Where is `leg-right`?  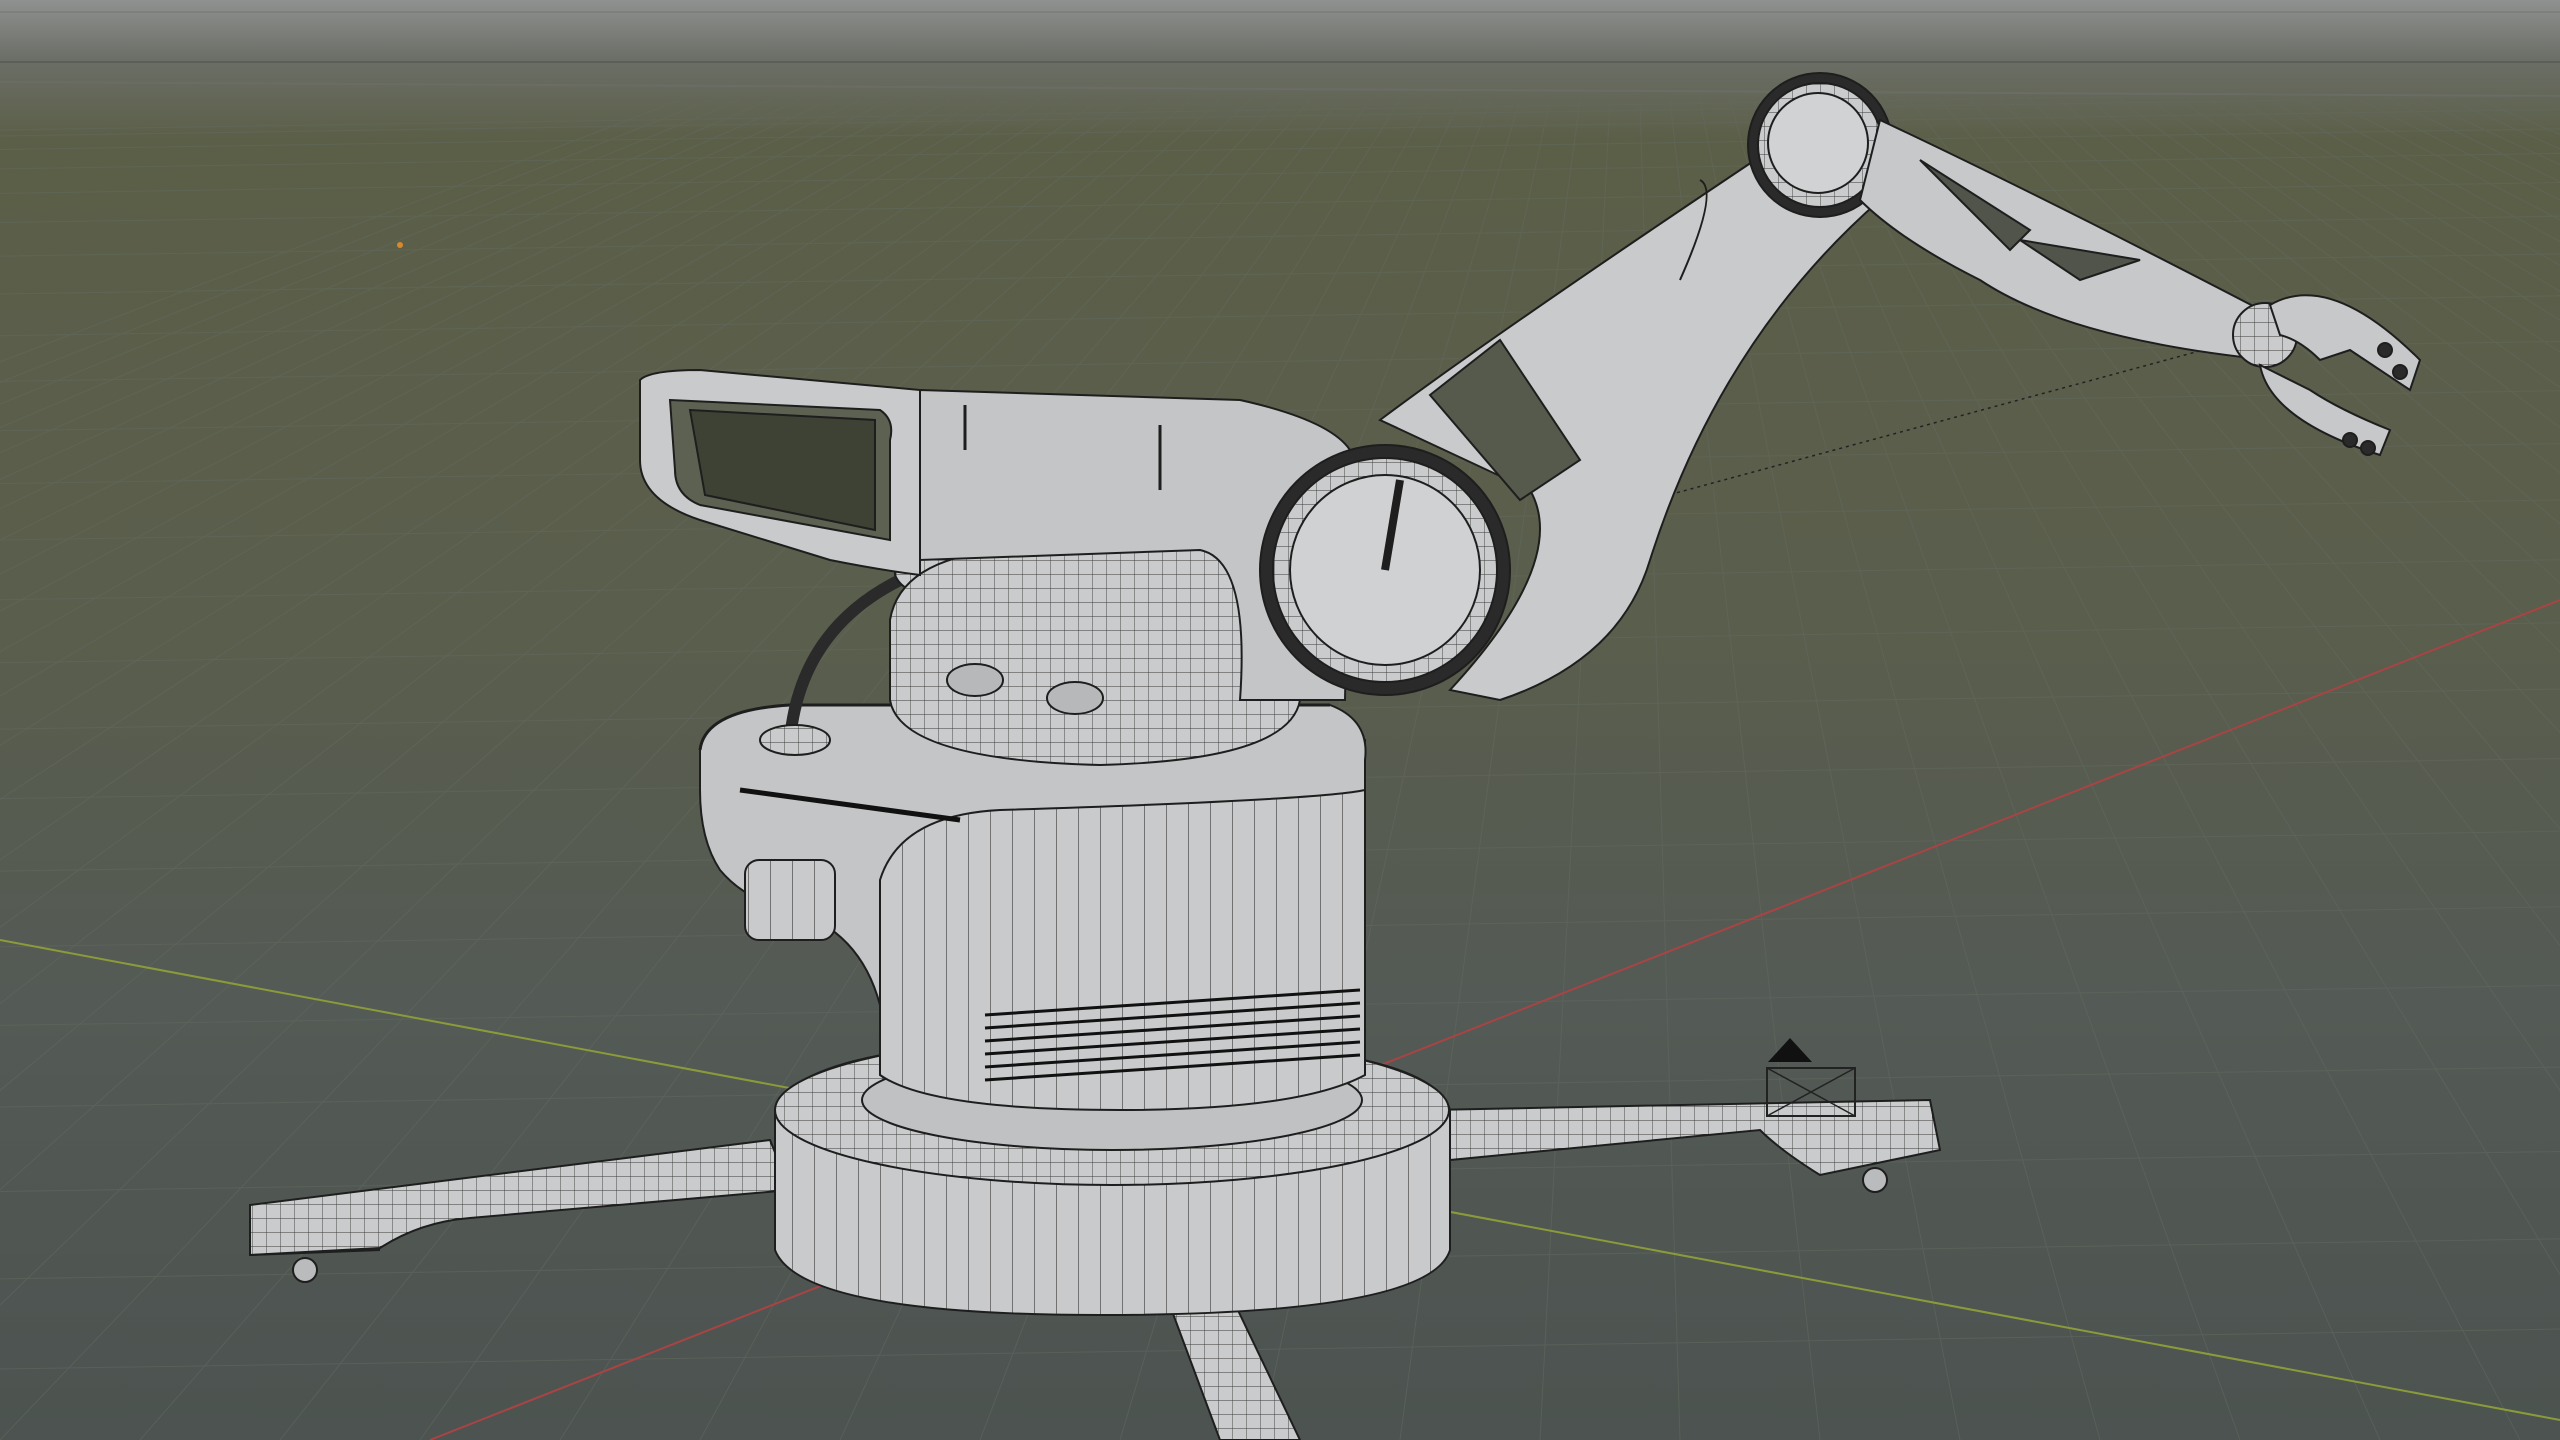 leg-right is located at coordinates (1685, 1145).